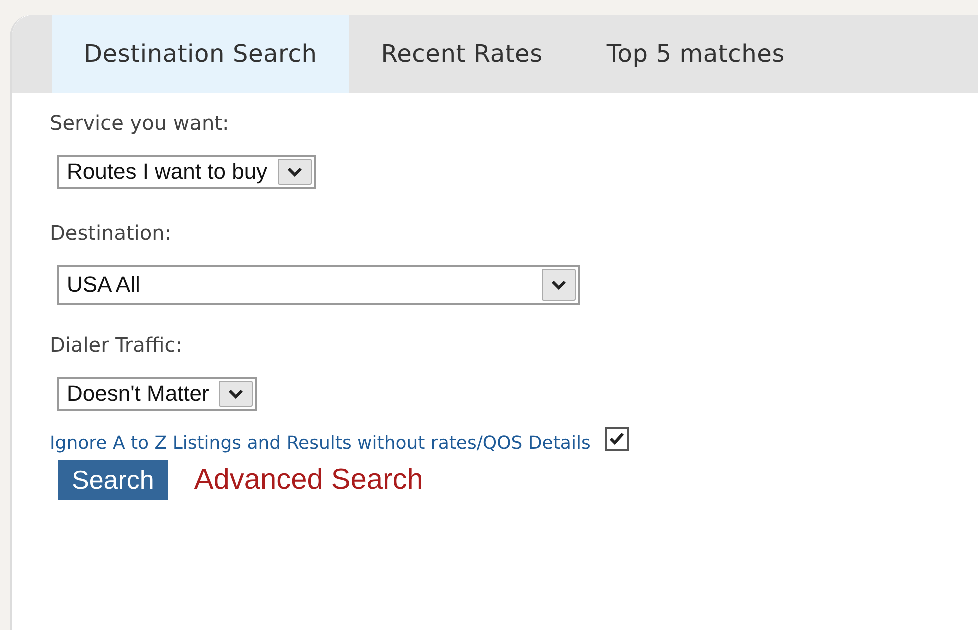 Image resolution: width=978 pixels, height=630 pixels. I want to click on dropdown: Routes I want to buy, so click(186, 172).